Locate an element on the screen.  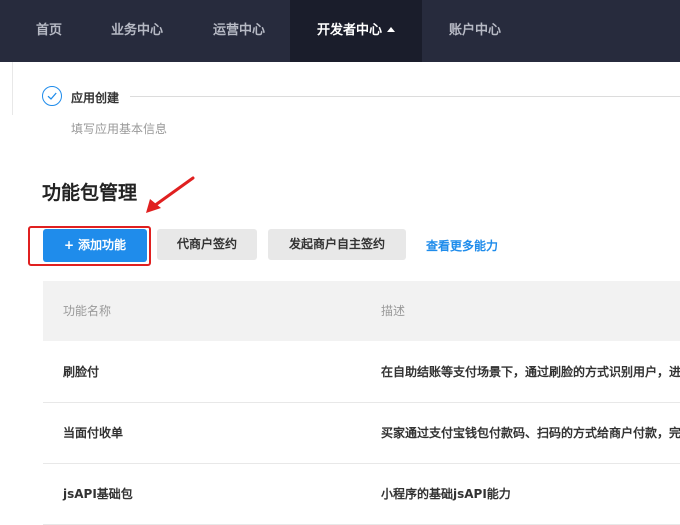
table-row: 当面付收单 买家通过支付宝钱包付款码、扫码的方式给商户付款，完 is located at coordinates (361, 433).